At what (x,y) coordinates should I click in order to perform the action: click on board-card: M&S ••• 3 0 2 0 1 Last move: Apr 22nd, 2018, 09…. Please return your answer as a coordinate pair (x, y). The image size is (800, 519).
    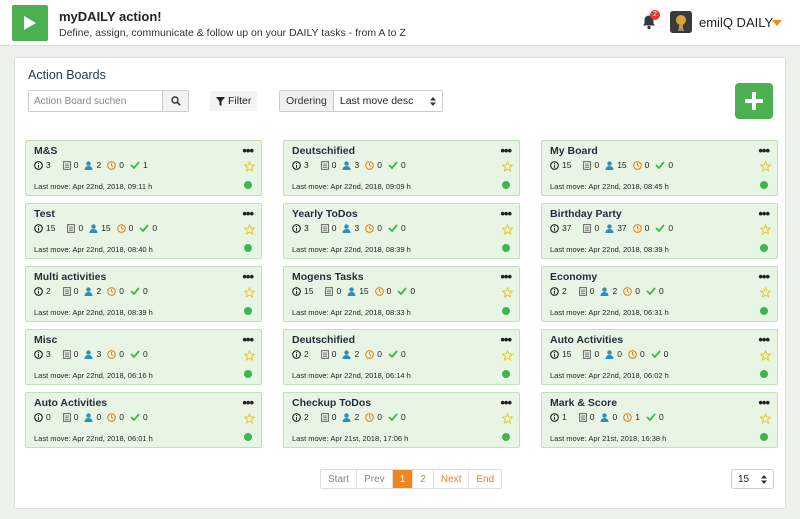
    Looking at the image, I should click on (143, 168).